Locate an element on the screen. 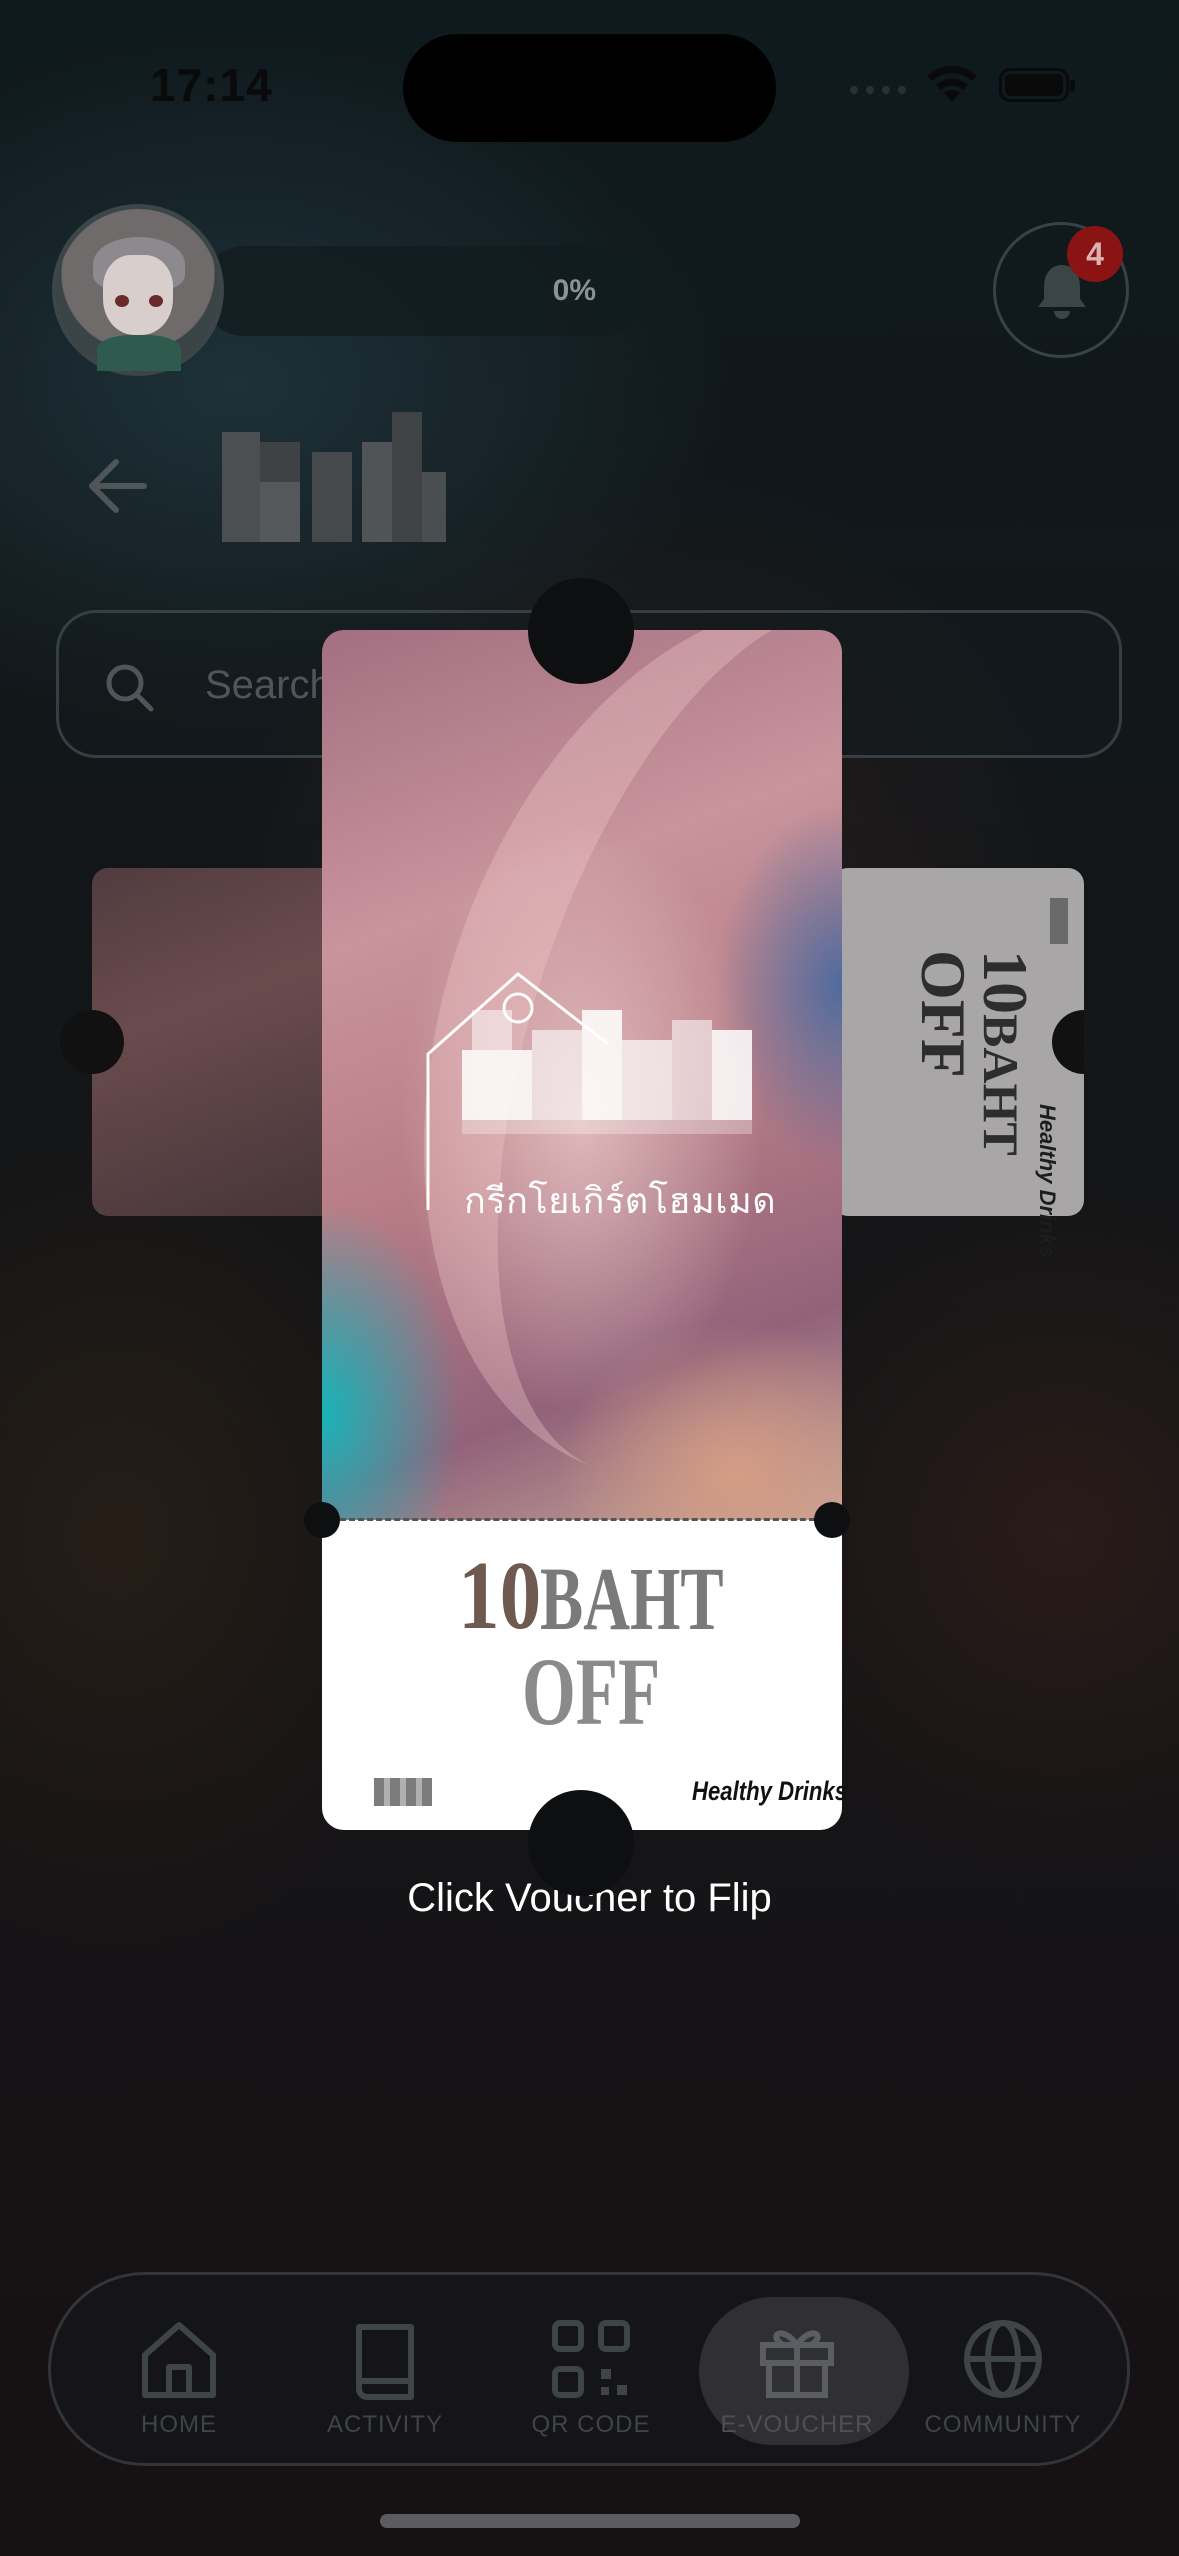  nav-e-voucher: E-VOUCHER is located at coordinates (797, 2376).